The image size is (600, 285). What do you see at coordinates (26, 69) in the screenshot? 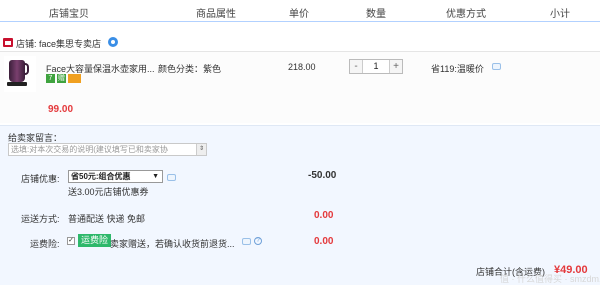
I see `kettle-handle` at bounding box center [26, 69].